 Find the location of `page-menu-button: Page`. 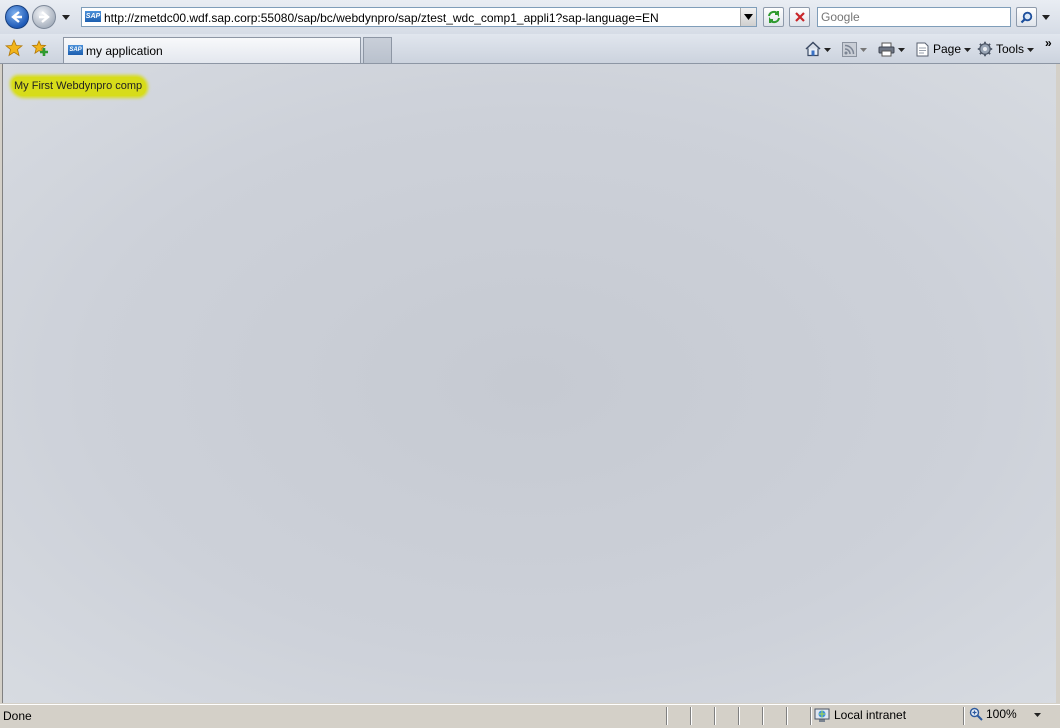

page-menu-button: Page is located at coordinates (943, 49).